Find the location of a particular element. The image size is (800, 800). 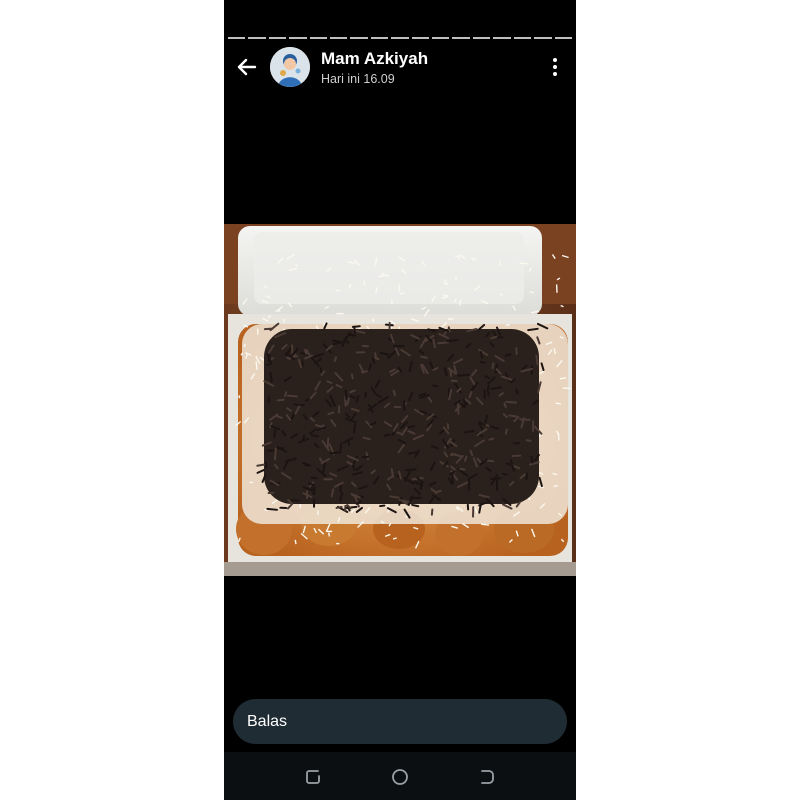

reply-input: Balas is located at coordinates (400, 721).